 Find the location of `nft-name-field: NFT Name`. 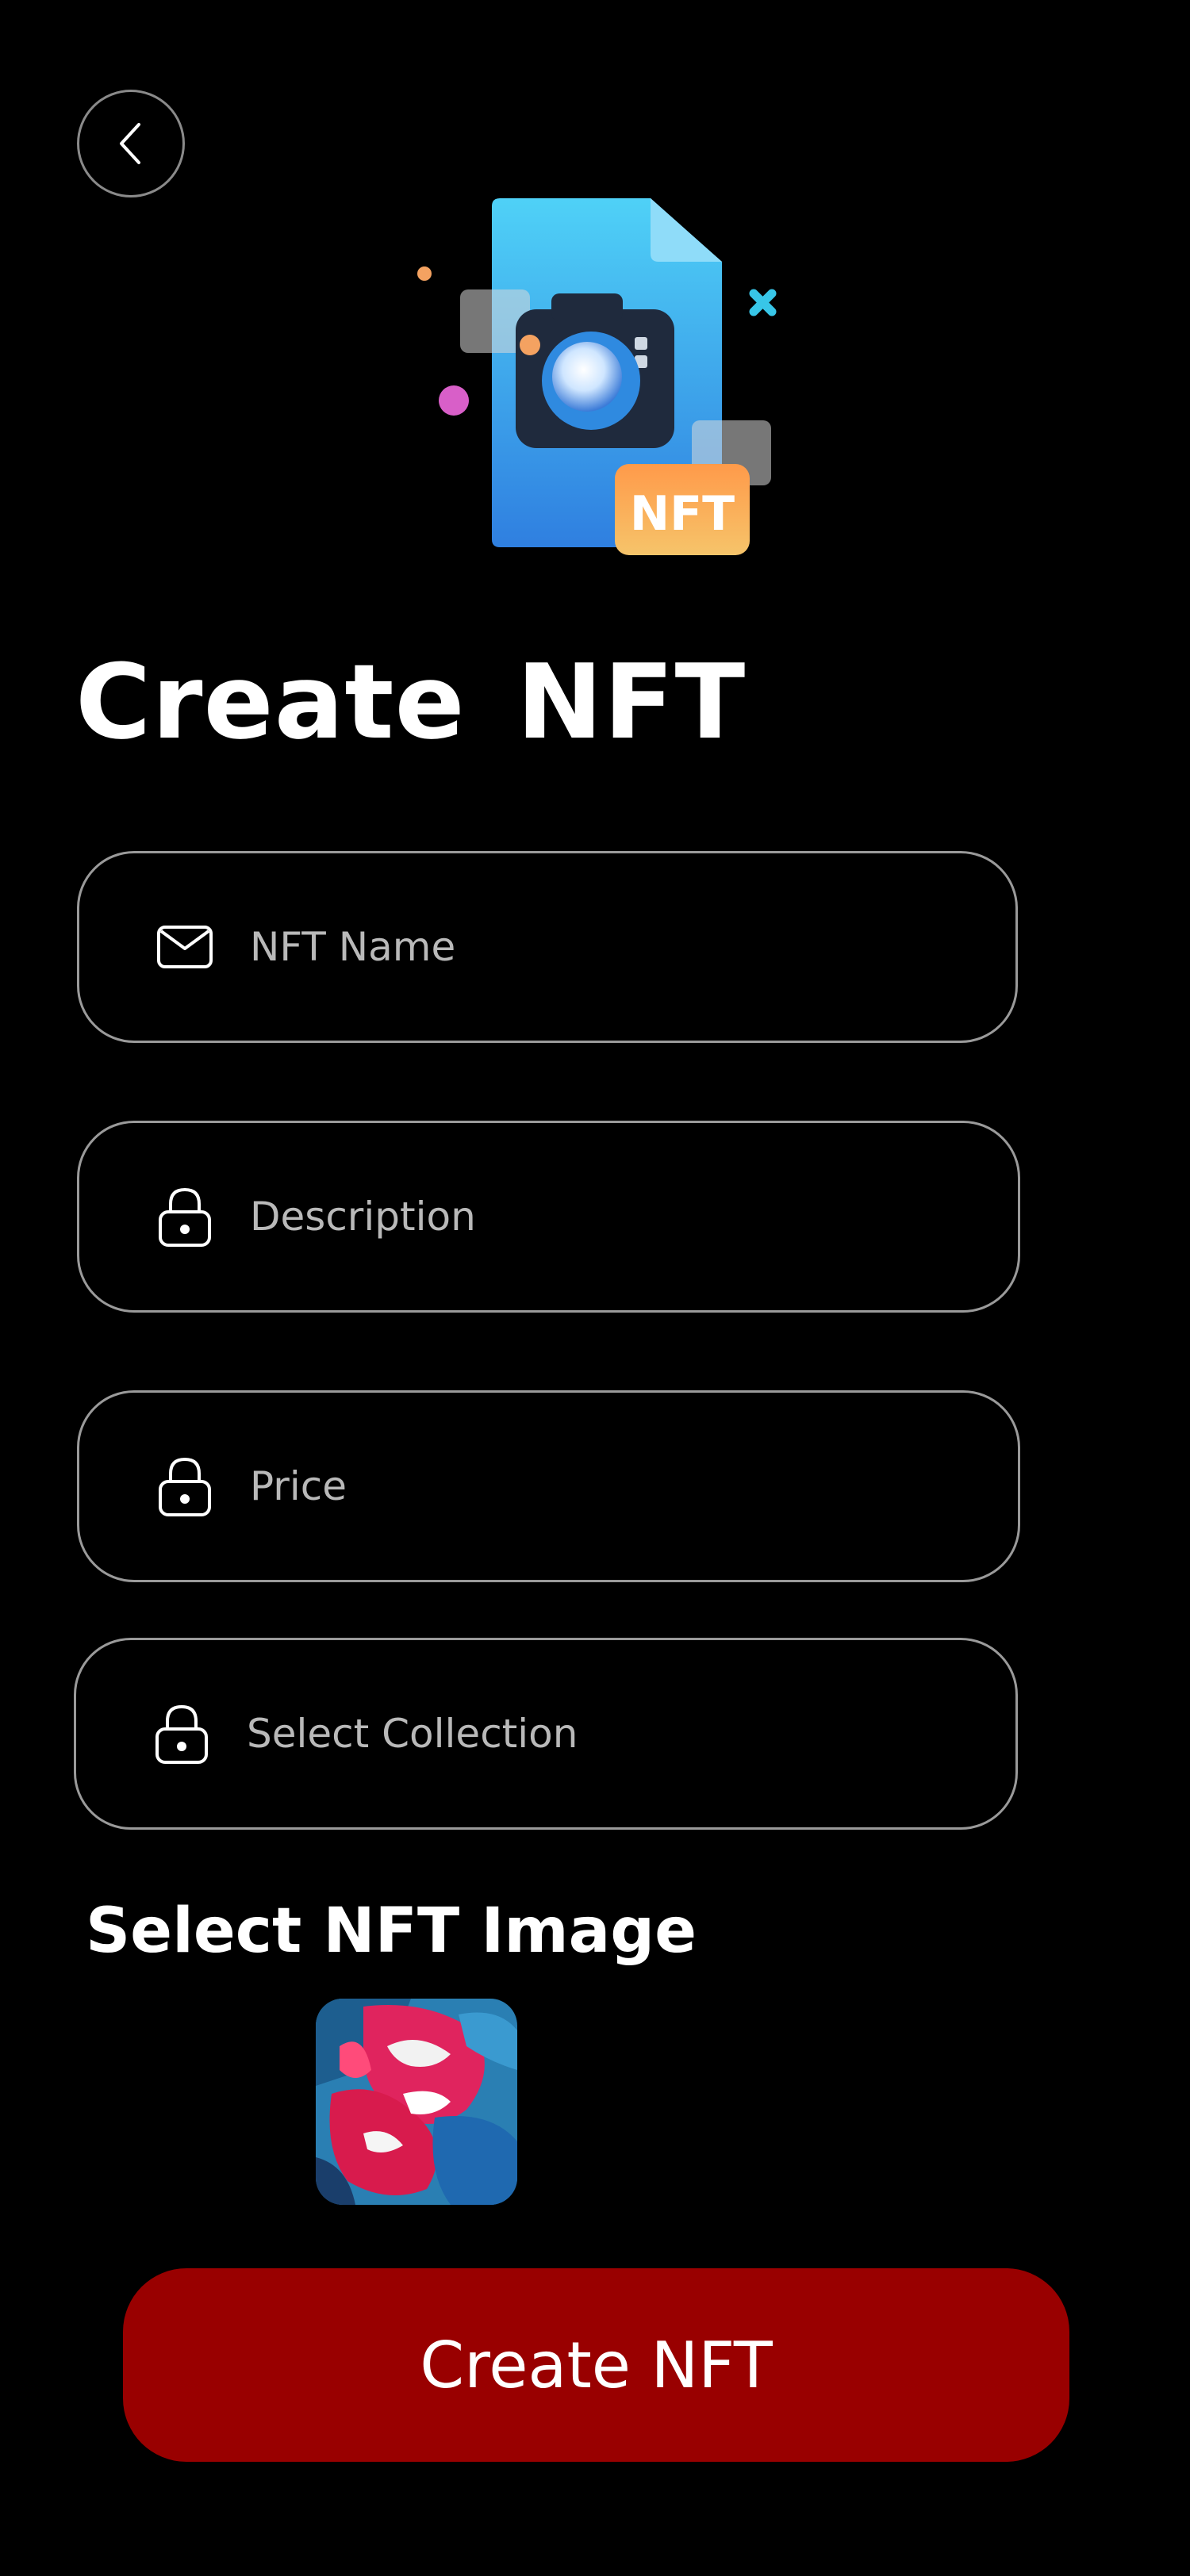

nft-name-field: NFT Name is located at coordinates (547, 947).